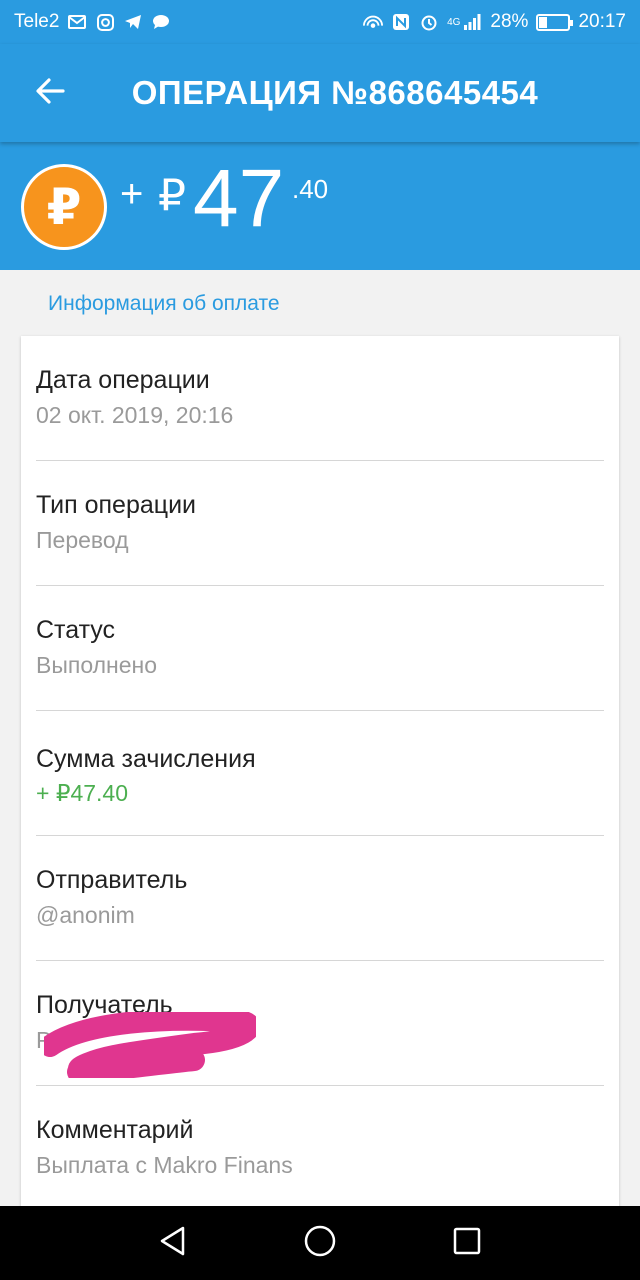 This screenshot has width=640, height=1280. I want to click on nav-back-button, so click(173, 1243).